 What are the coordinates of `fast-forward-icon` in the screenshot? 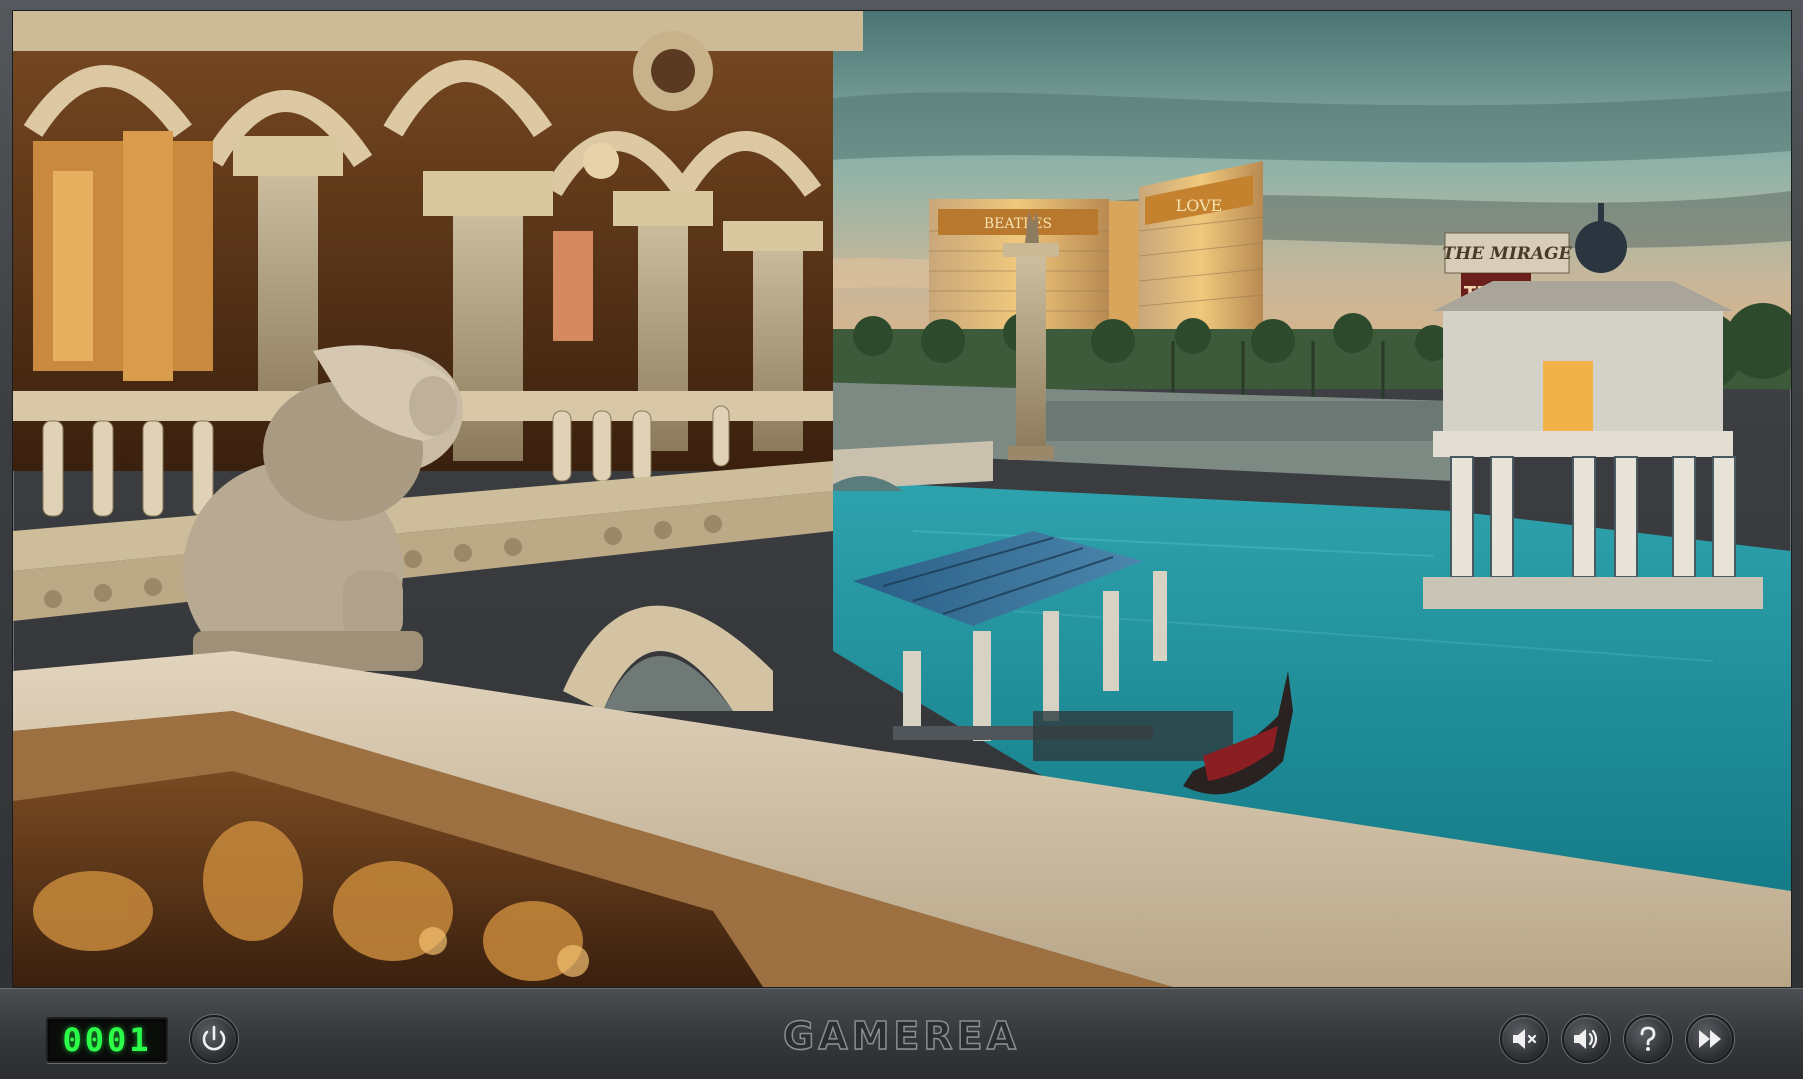 It's located at (1710, 1039).